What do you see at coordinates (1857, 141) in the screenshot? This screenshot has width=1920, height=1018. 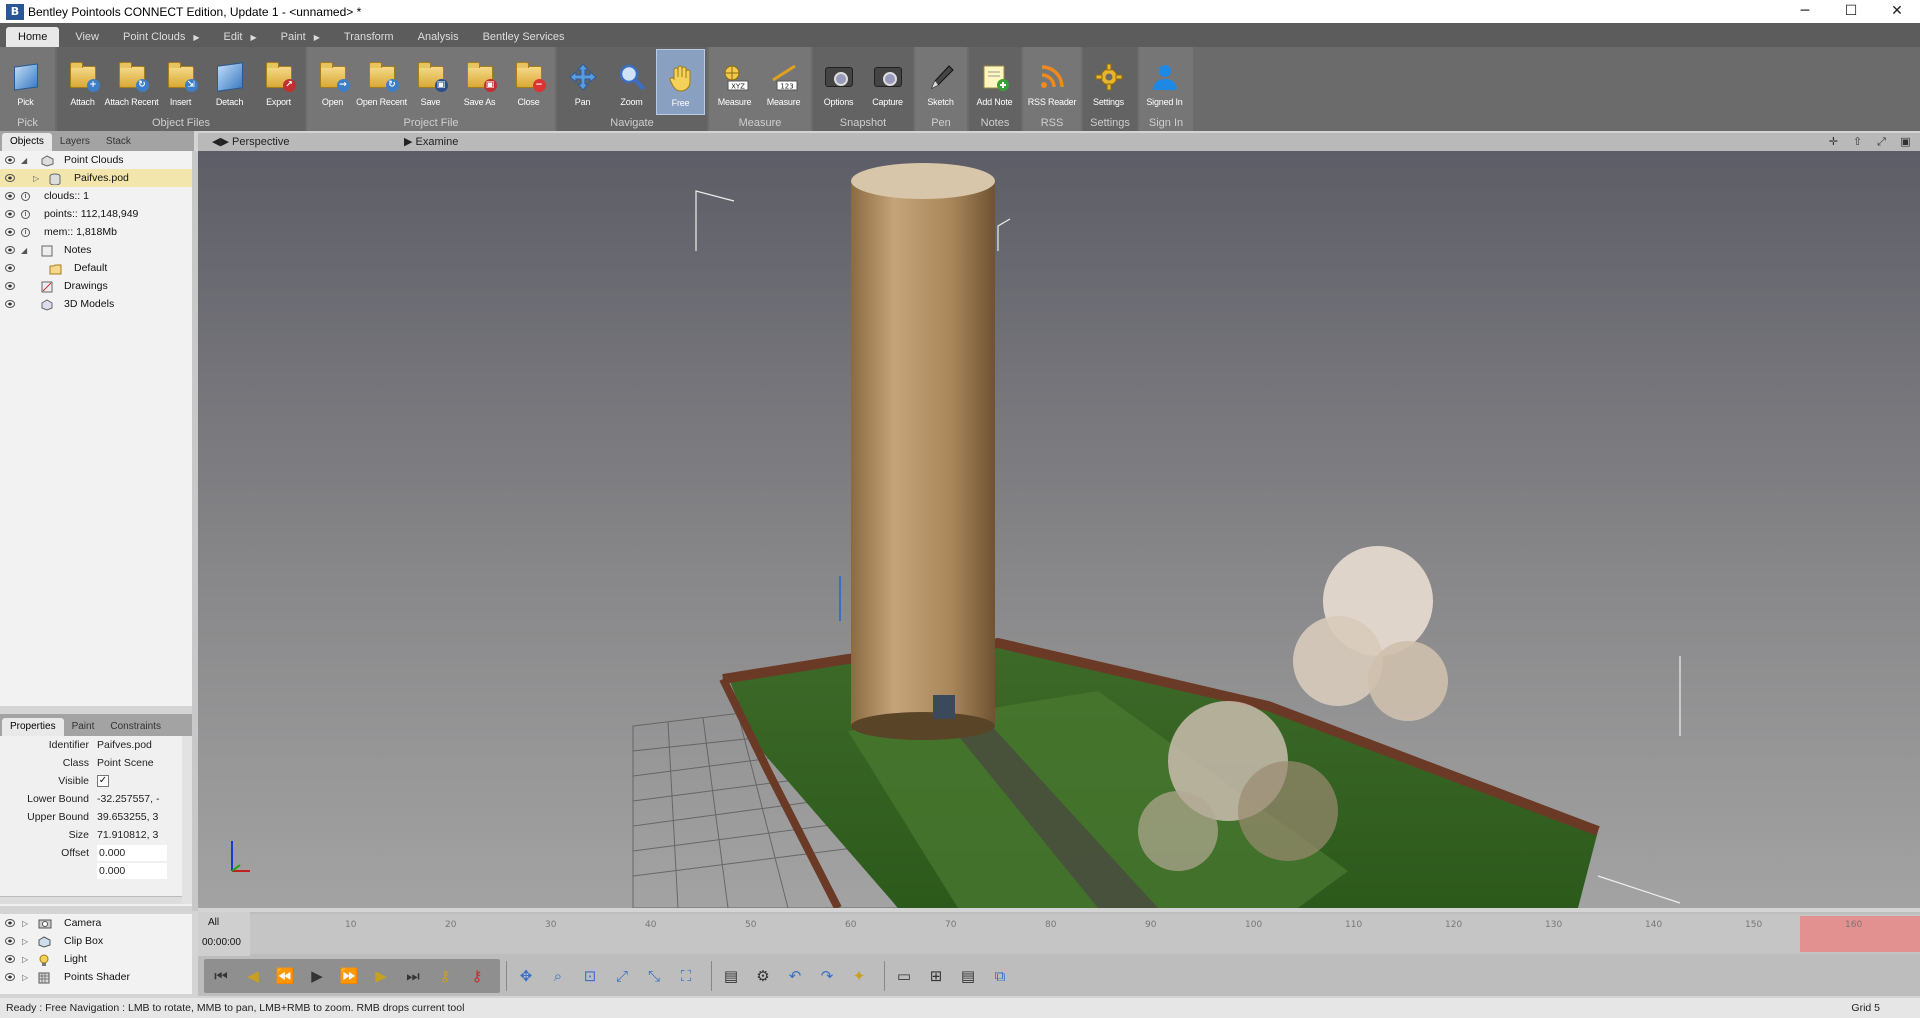 I see `up-arrow-icon: ⇧` at bounding box center [1857, 141].